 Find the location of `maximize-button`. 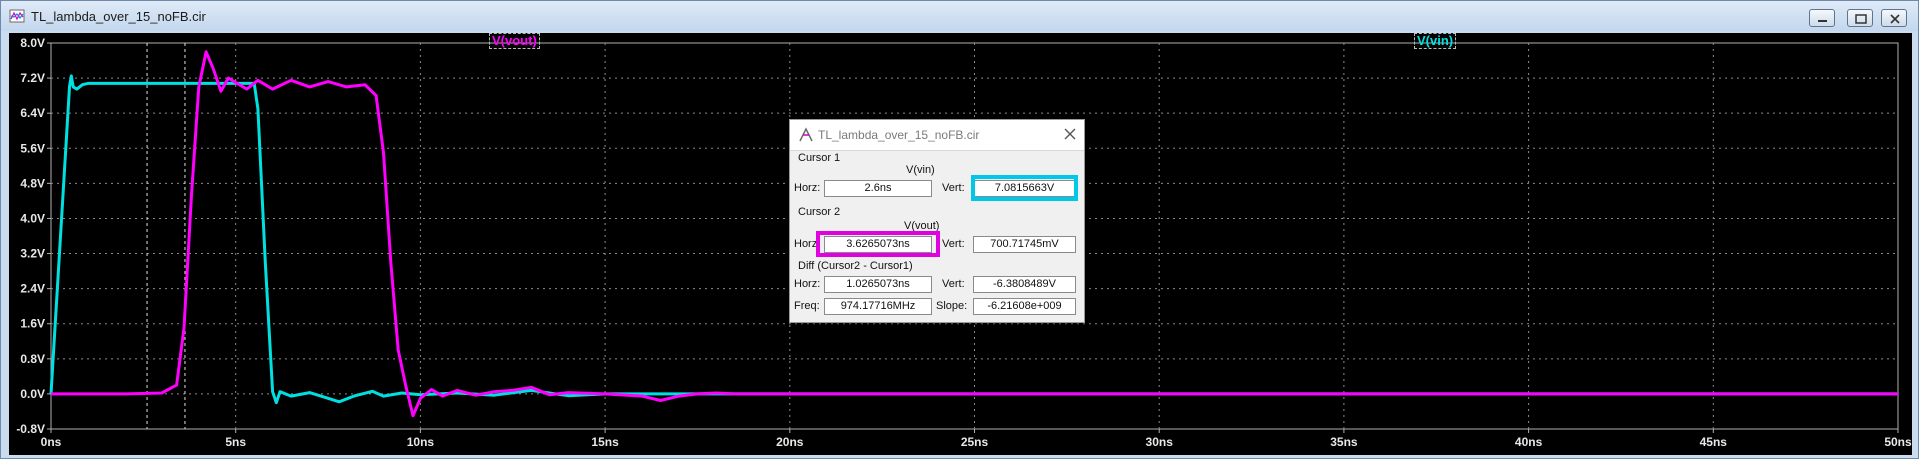

maximize-button is located at coordinates (1860, 18).